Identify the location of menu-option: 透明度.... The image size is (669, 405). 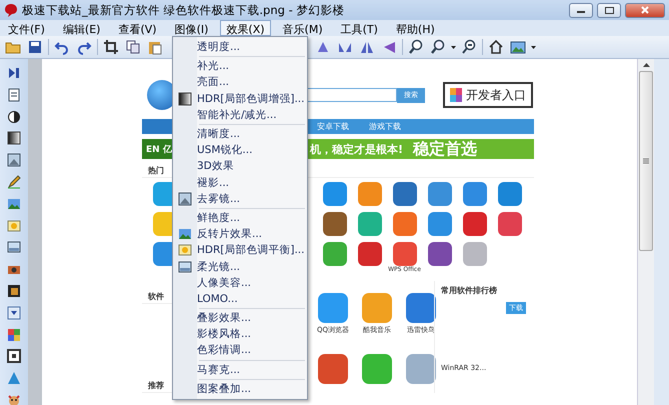
(240, 47).